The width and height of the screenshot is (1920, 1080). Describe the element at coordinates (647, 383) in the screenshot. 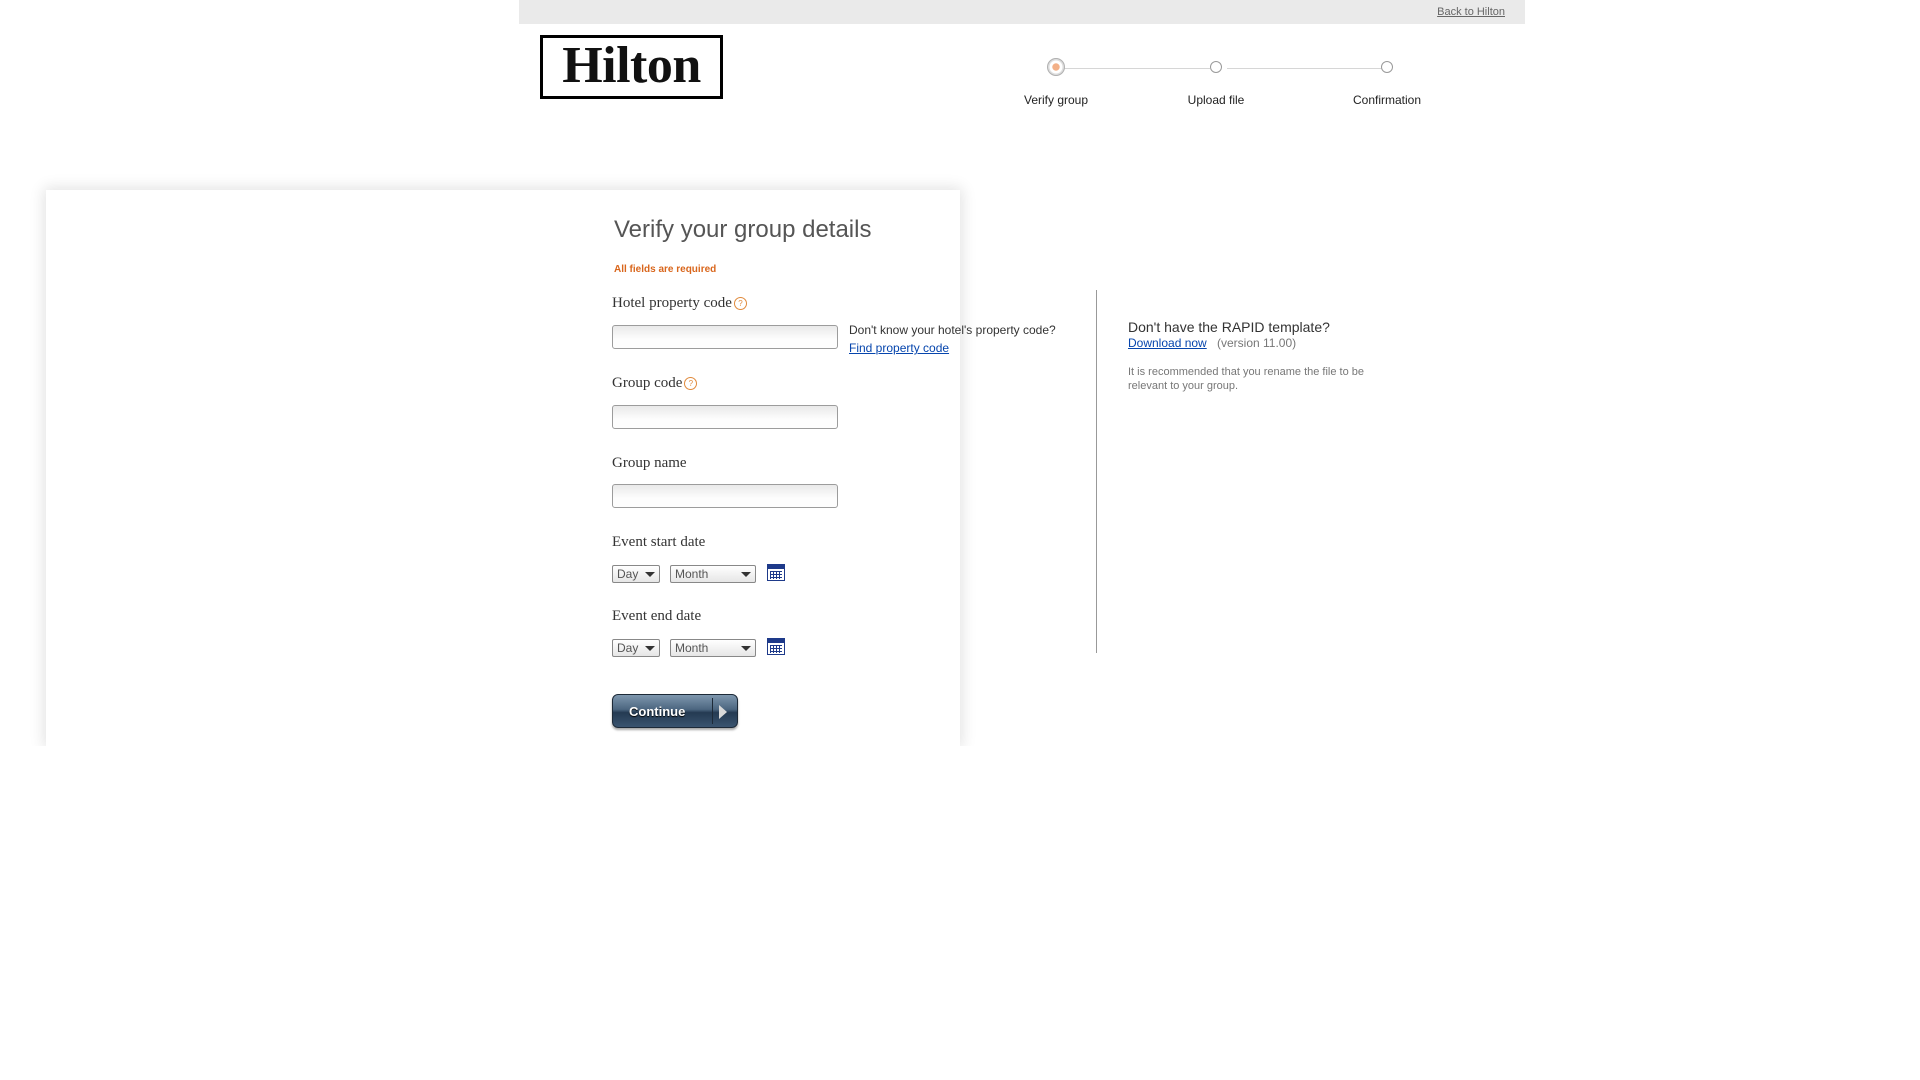

I see `group-code-label-text: Group code` at that location.